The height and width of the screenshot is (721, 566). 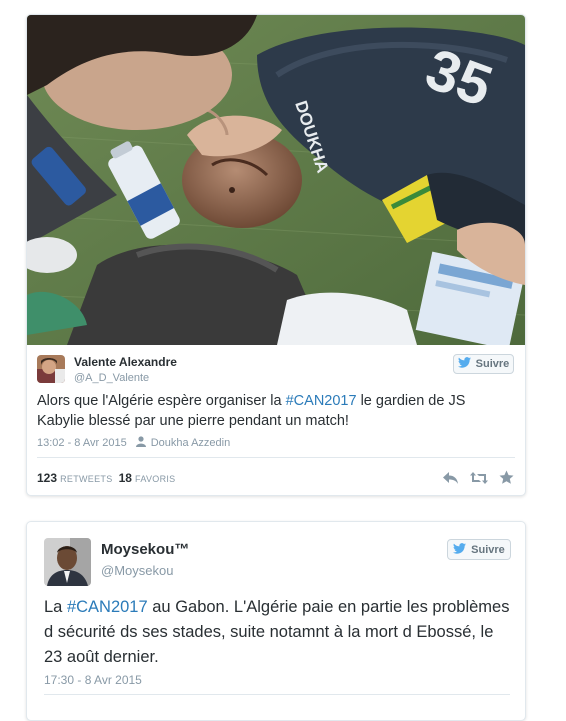 I want to click on retweet-icon, so click(x=479, y=480).